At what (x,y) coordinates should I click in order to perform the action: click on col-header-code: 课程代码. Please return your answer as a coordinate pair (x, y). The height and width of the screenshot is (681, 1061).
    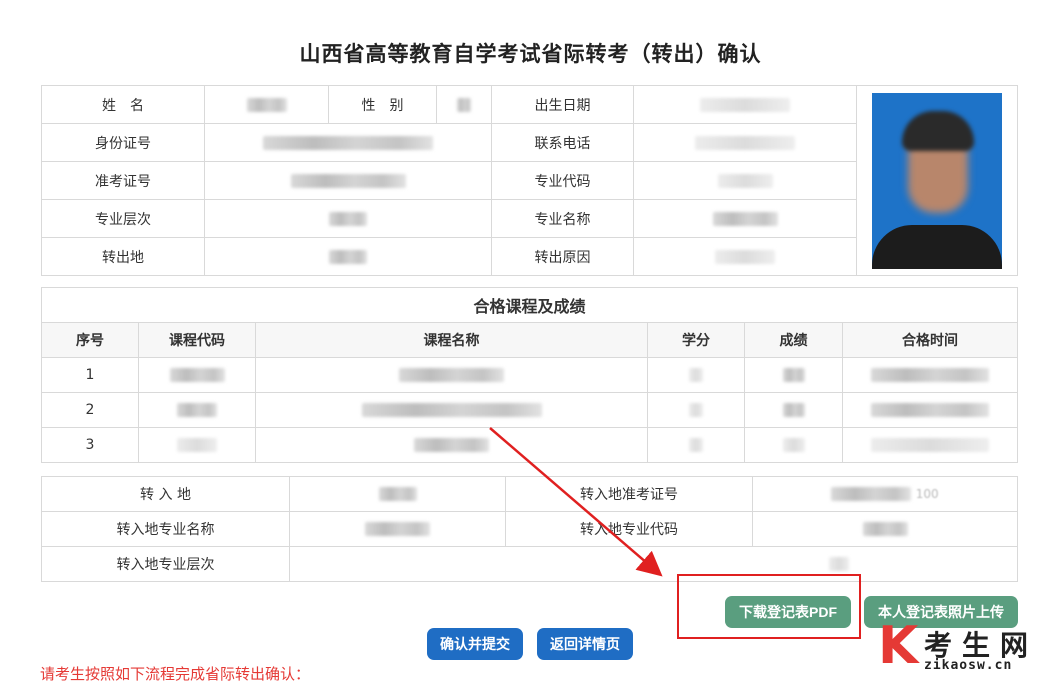
    Looking at the image, I should click on (197, 340).